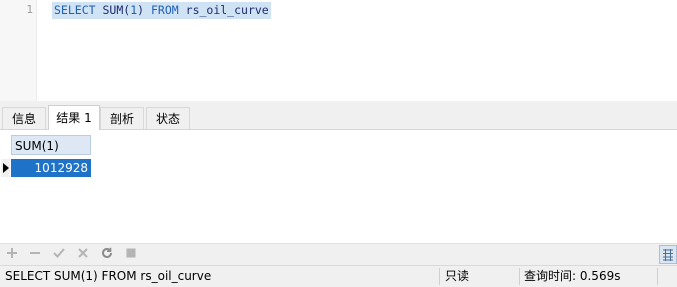 The height and width of the screenshot is (287, 677). What do you see at coordinates (572, 276) in the screenshot?
I see `status-query-time: 查询时间: 0.569s` at bounding box center [572, 276].